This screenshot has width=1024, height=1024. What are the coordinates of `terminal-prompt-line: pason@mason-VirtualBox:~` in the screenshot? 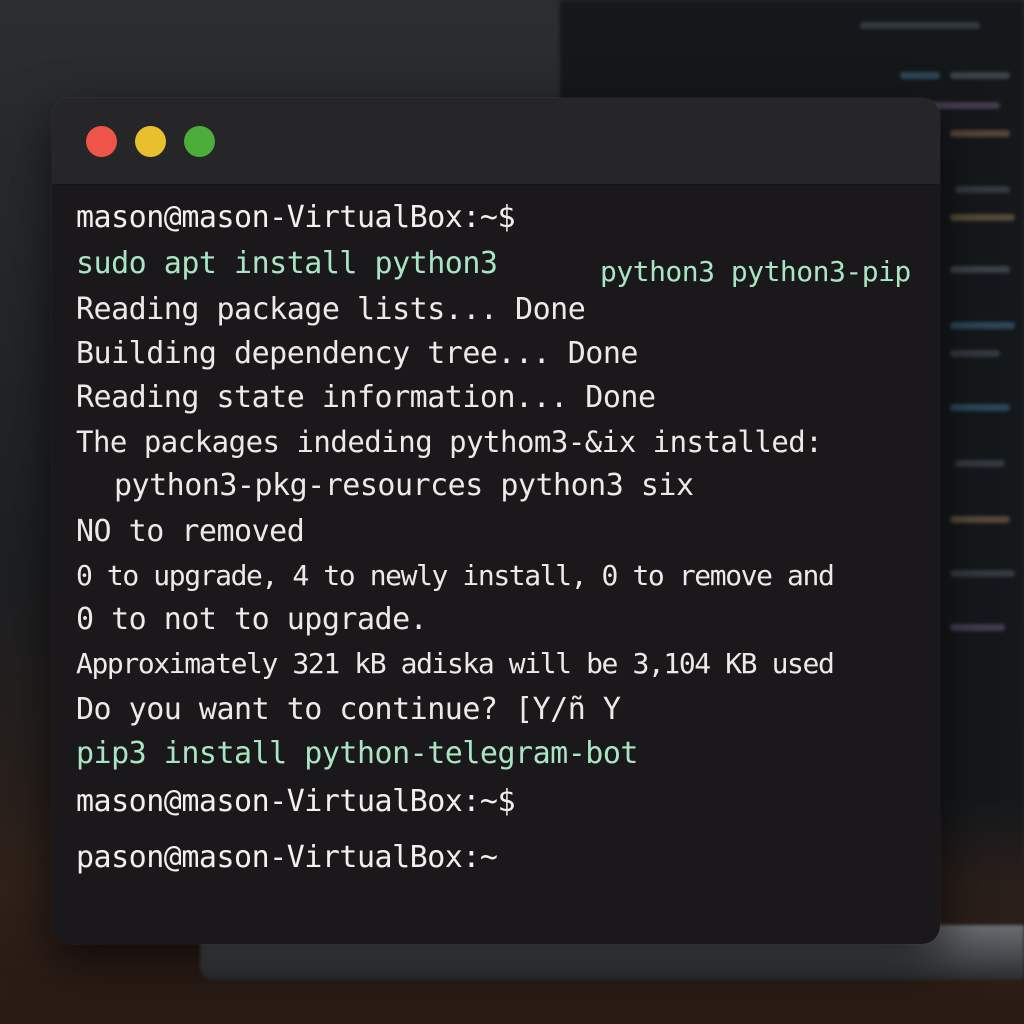 It's located at (287, 857).